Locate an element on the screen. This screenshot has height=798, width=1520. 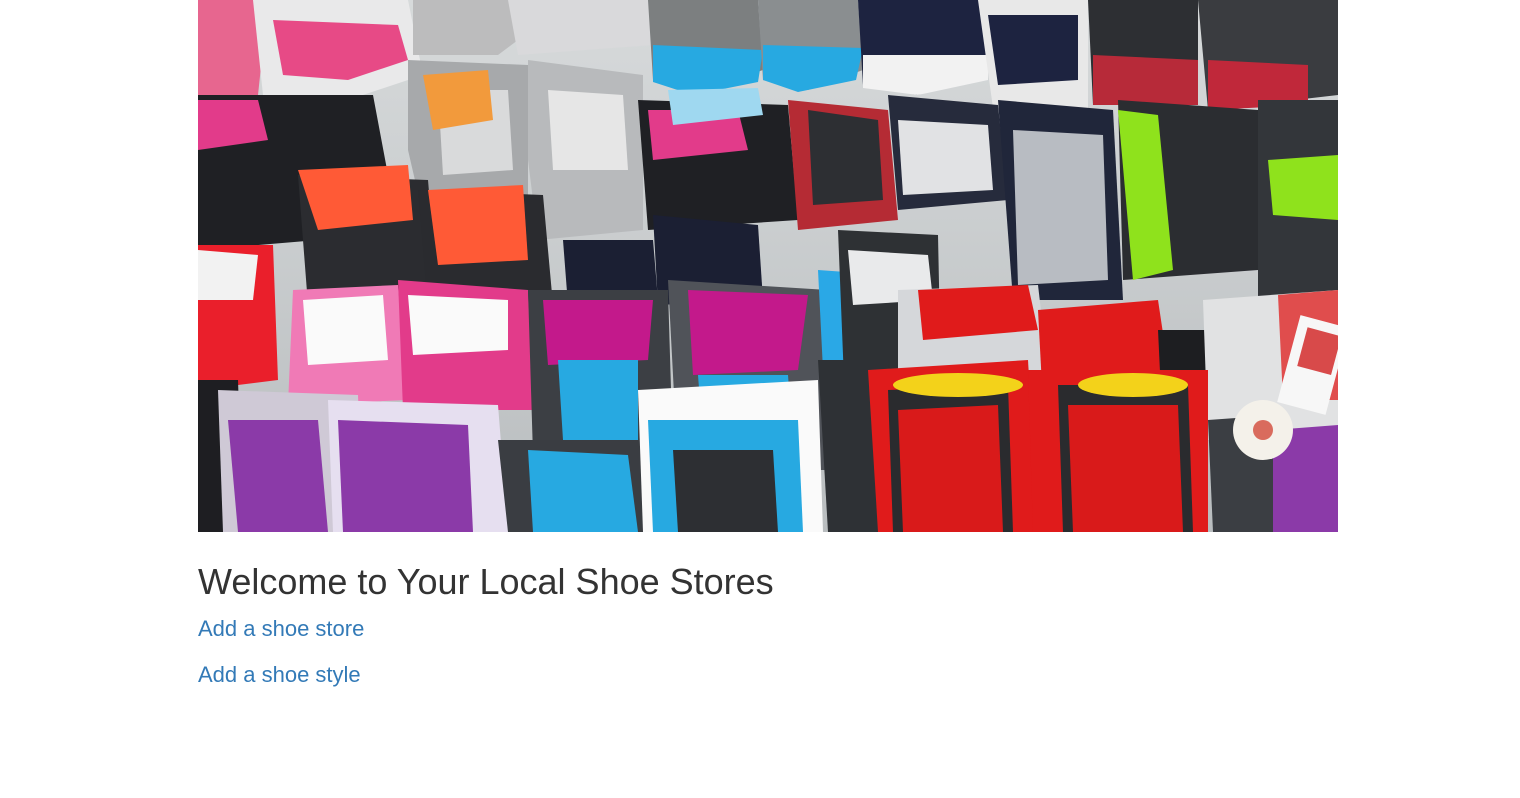
add-shoe-style-link: Add a shoe style is located at coordinates (768, 675).